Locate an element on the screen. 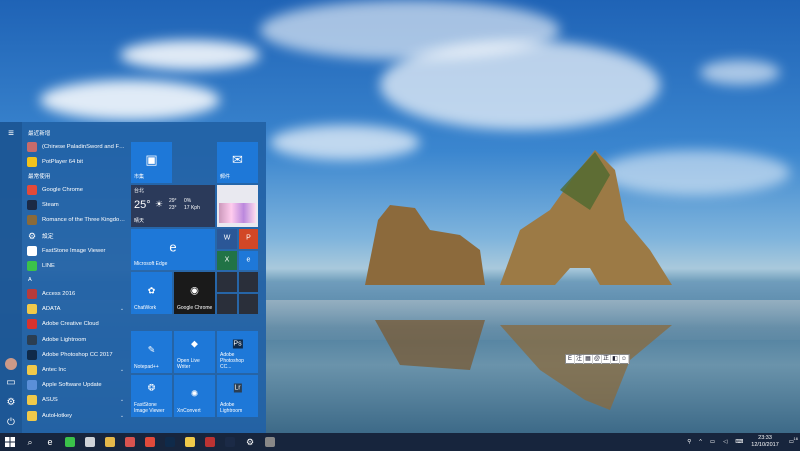 Image resolution: width=800 pixels, height=451 pixels. small-tile-b is located at coordinates (248, 282).